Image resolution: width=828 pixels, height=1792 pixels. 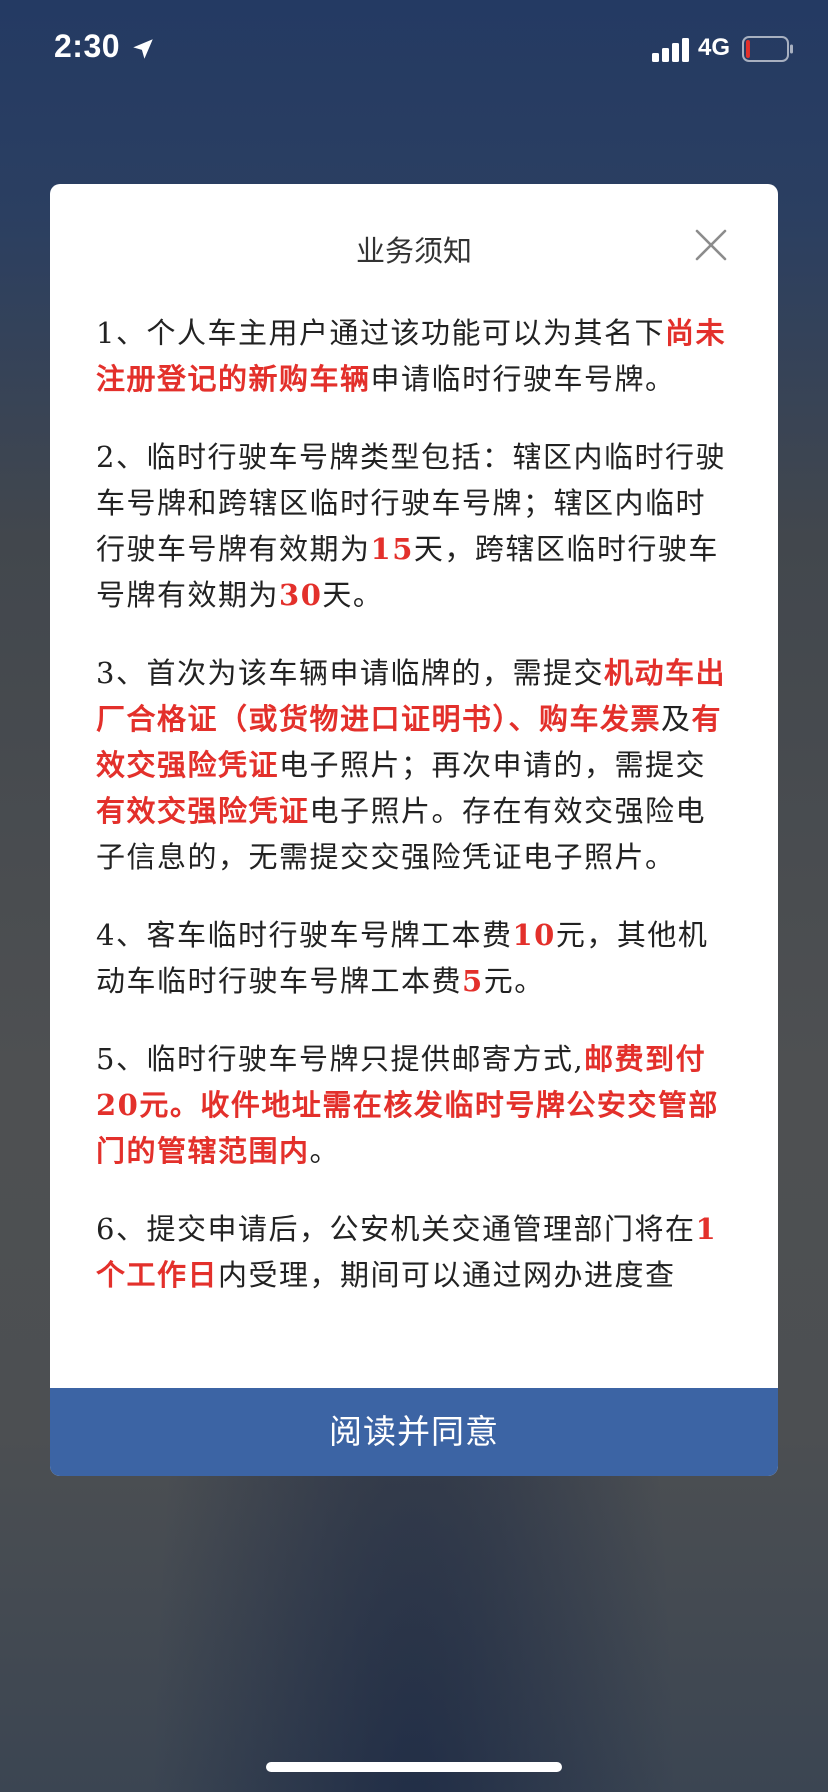 I want to click on home-indicator, so click(x=414, y=1767).